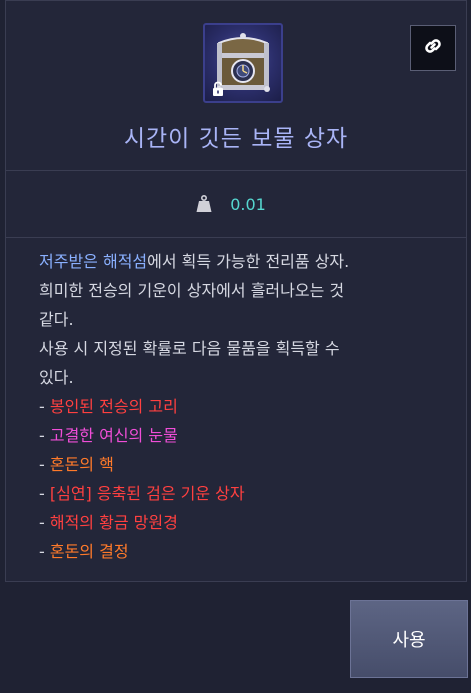 This screenshot has width=471, height=693. I want to click on weight-value: 0.01, so click(248, 204).